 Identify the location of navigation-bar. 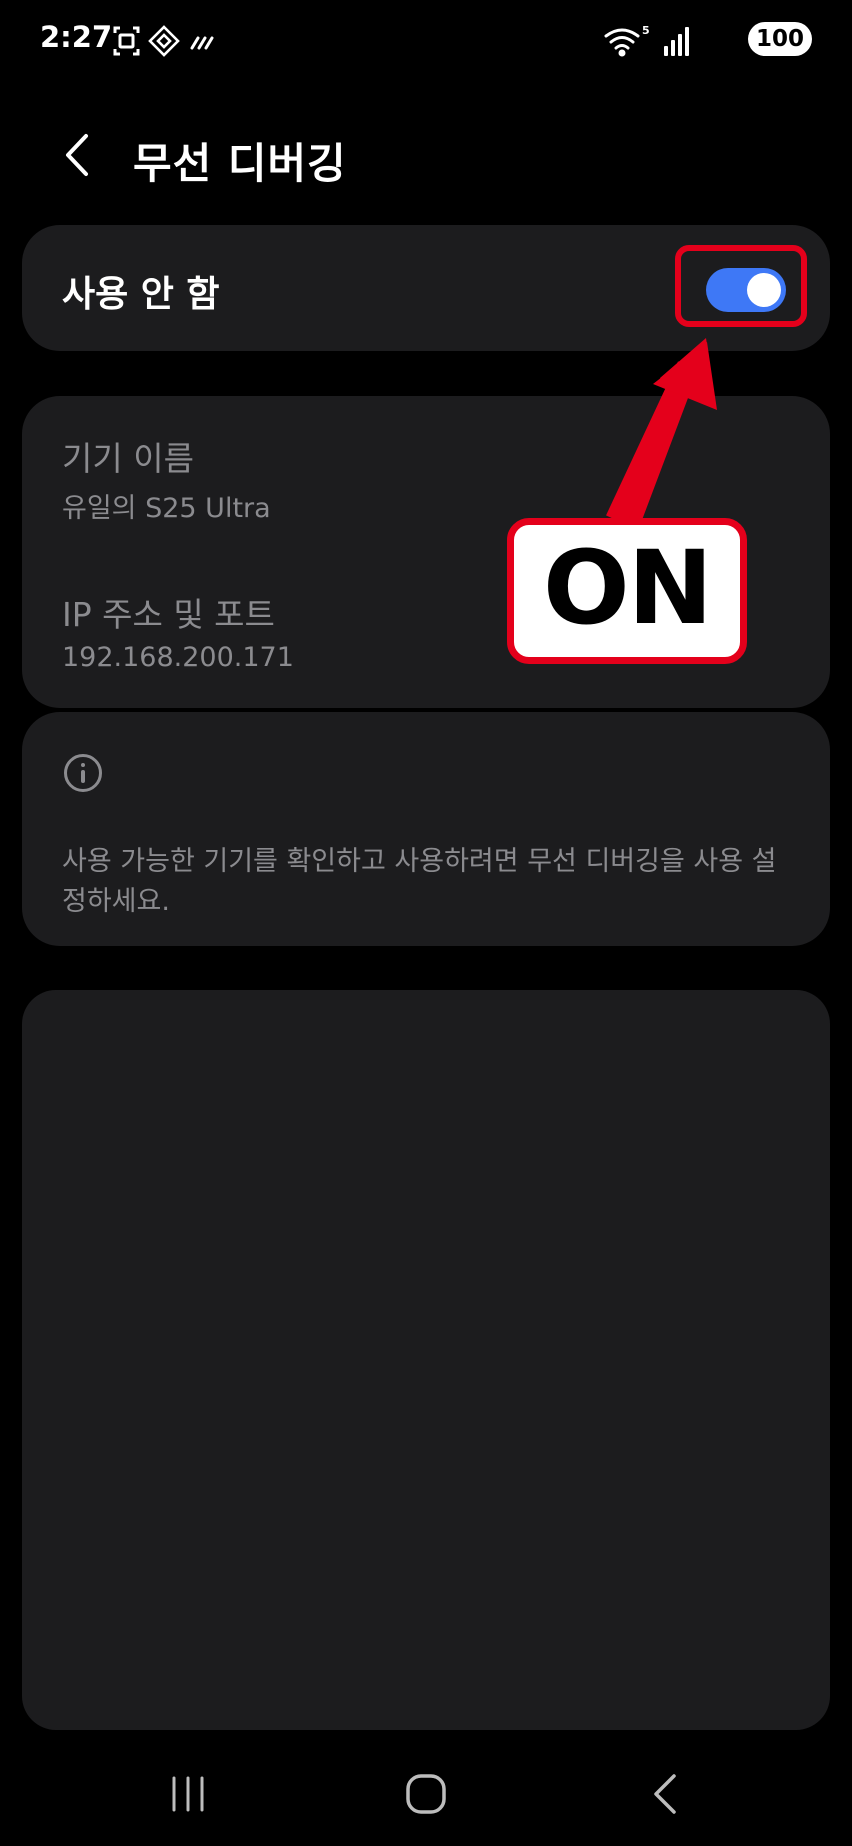
(426, 1798).